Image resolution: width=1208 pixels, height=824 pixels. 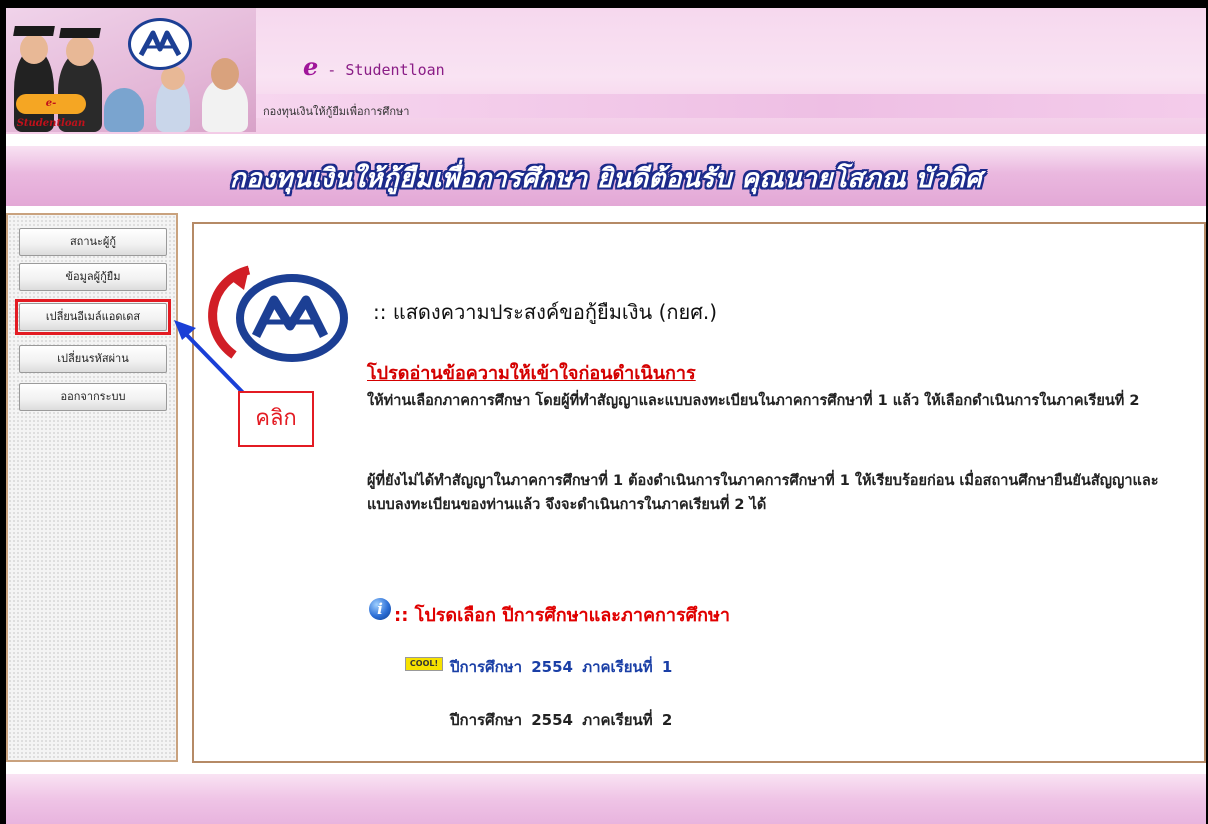 I want to click on page-title: :: แสดงความประสงค์ขอกู้ยืมเงิน (กยศ.), so click(x=545, y=312).